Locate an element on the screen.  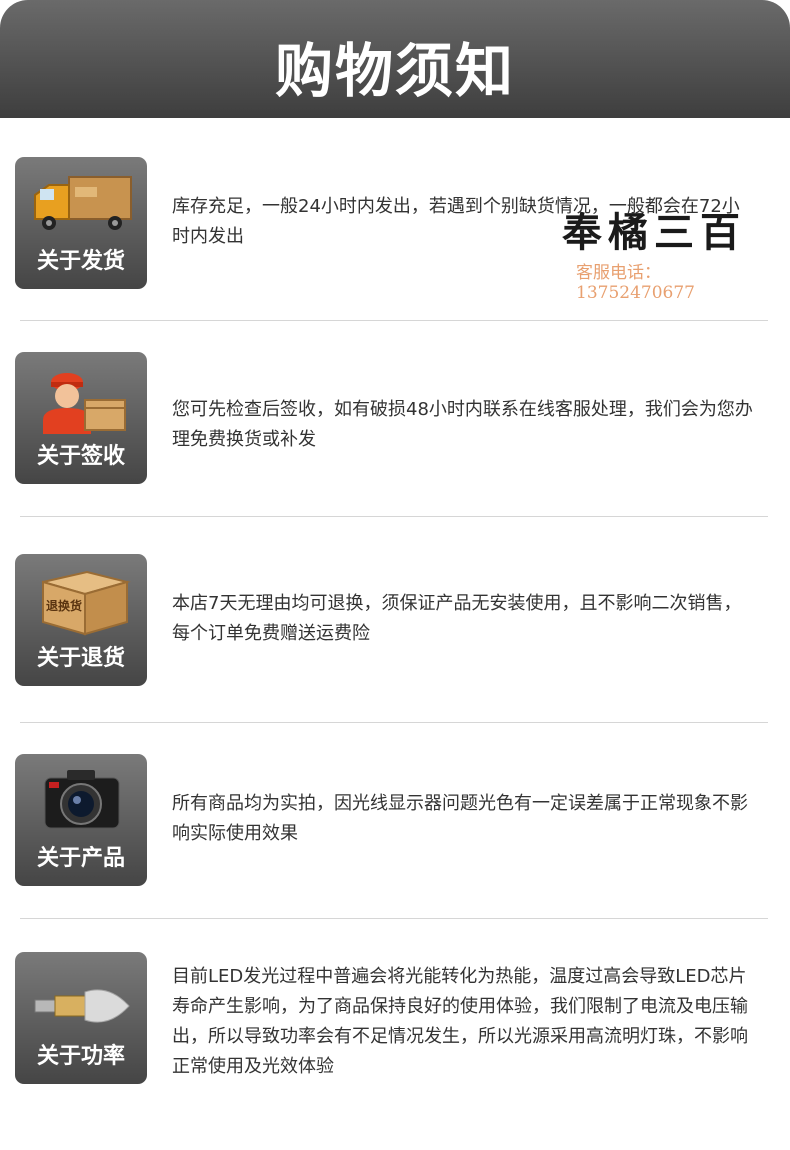
returns-icon-box: 退换货 关于退货 is located at coordinates (81, 620).